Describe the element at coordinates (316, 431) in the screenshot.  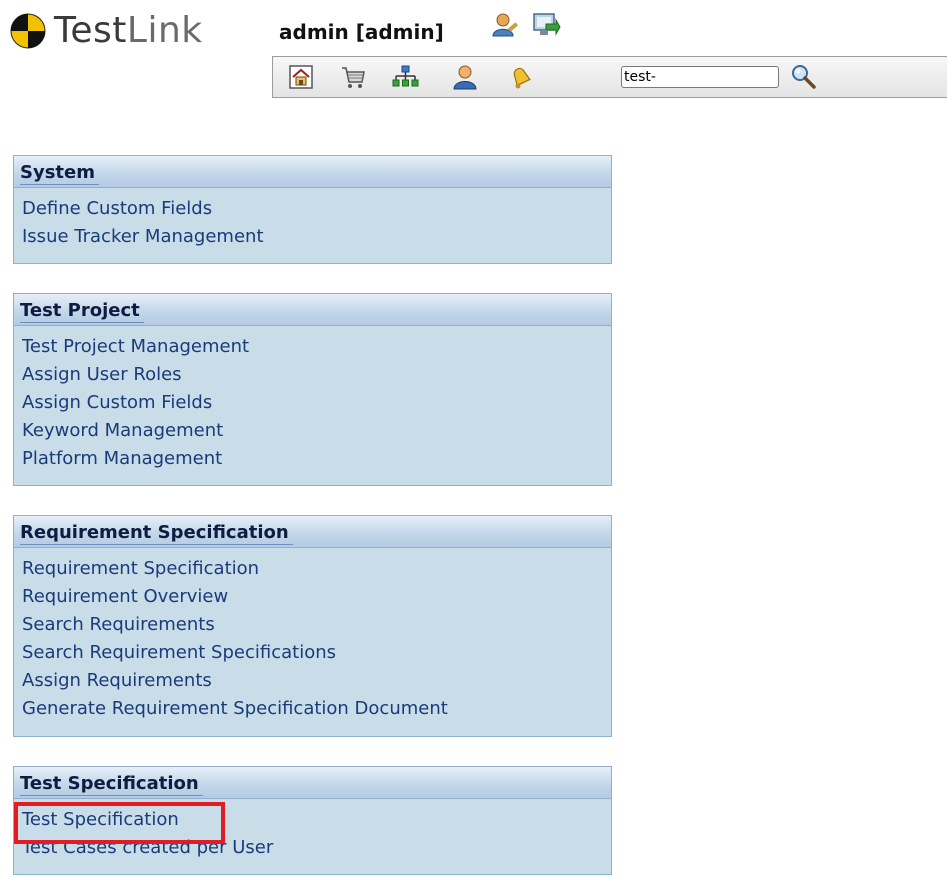
I see `keyword-management-link: Keyword Management` at that location.